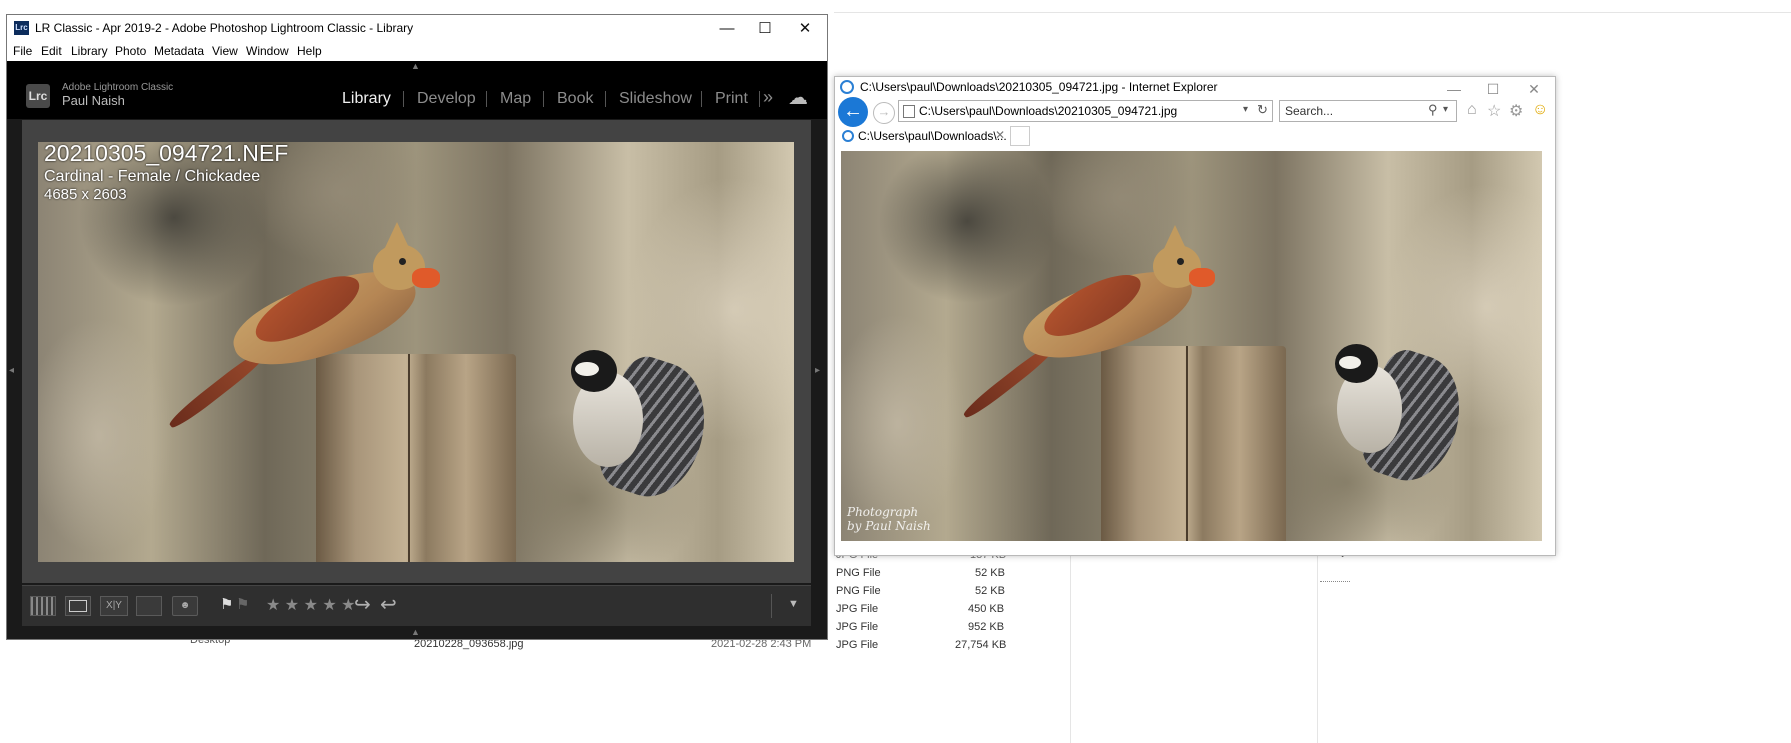 This screenshot has width=1791, height=743. I want to click on file-type-5: JPG File, so click(857, 645).